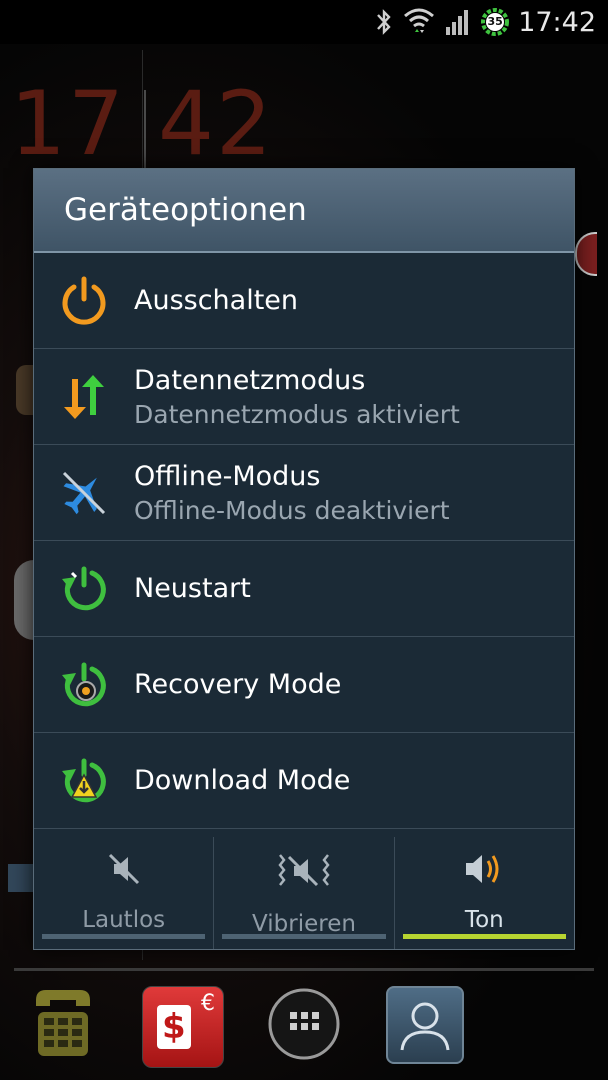  I want to click on menu-item-power-off: Ausschalten, so click(304, 301).